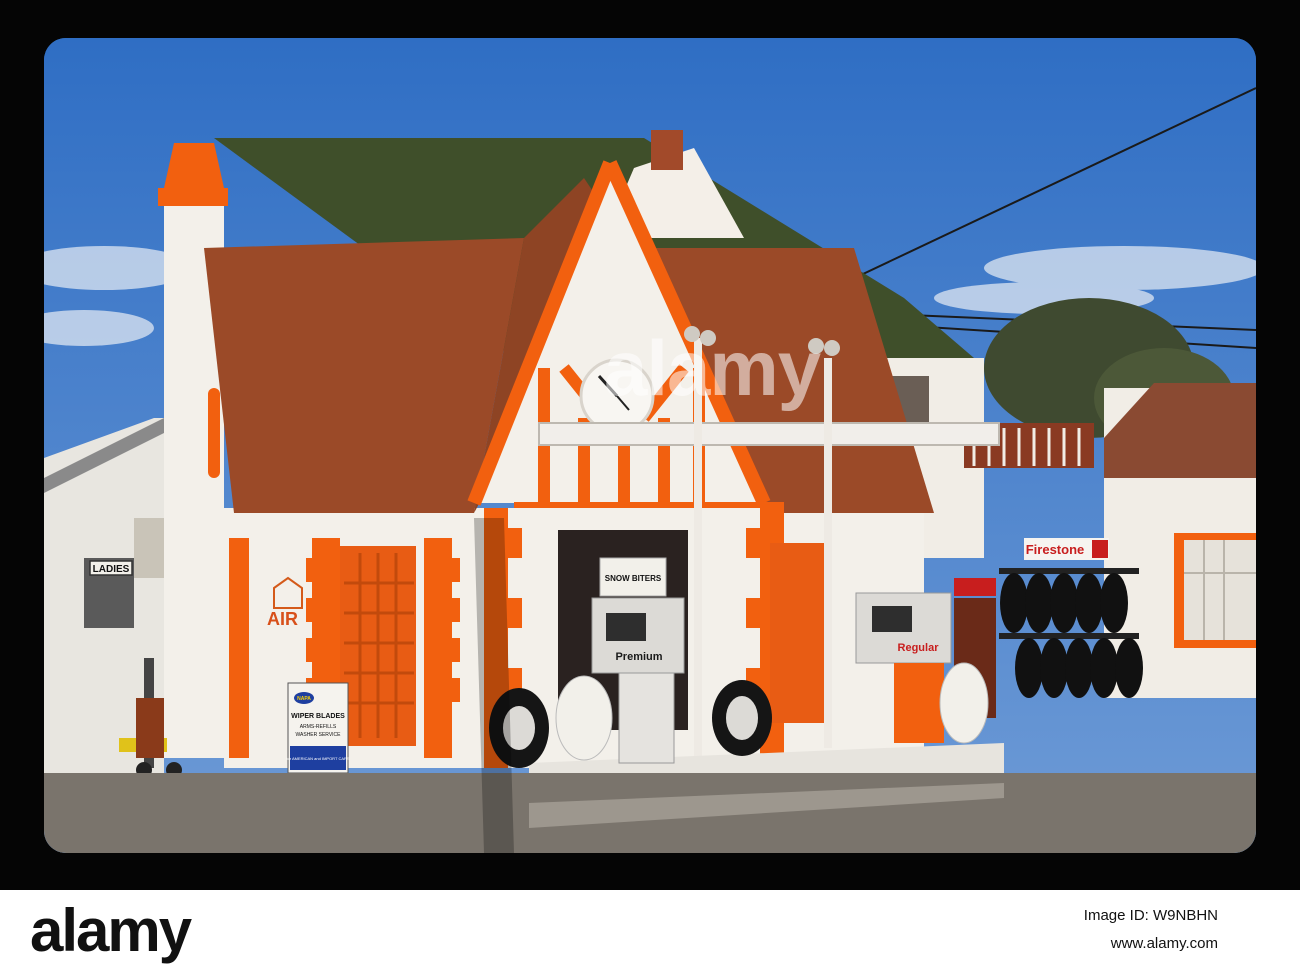 The height and width of the screenshot is (979, 1300). I want to click on footer-bar, so click(650, 934).